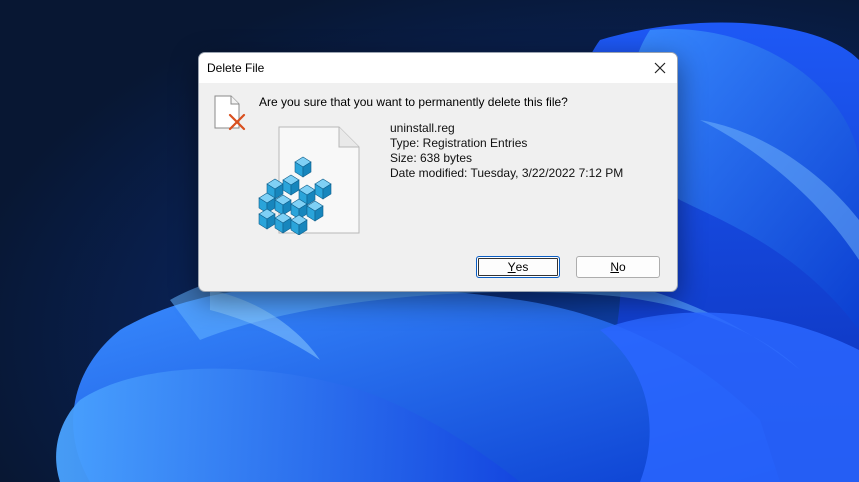 This screenshot has height=482, width=859. I want to click on no-button: No, so click(618, 267).